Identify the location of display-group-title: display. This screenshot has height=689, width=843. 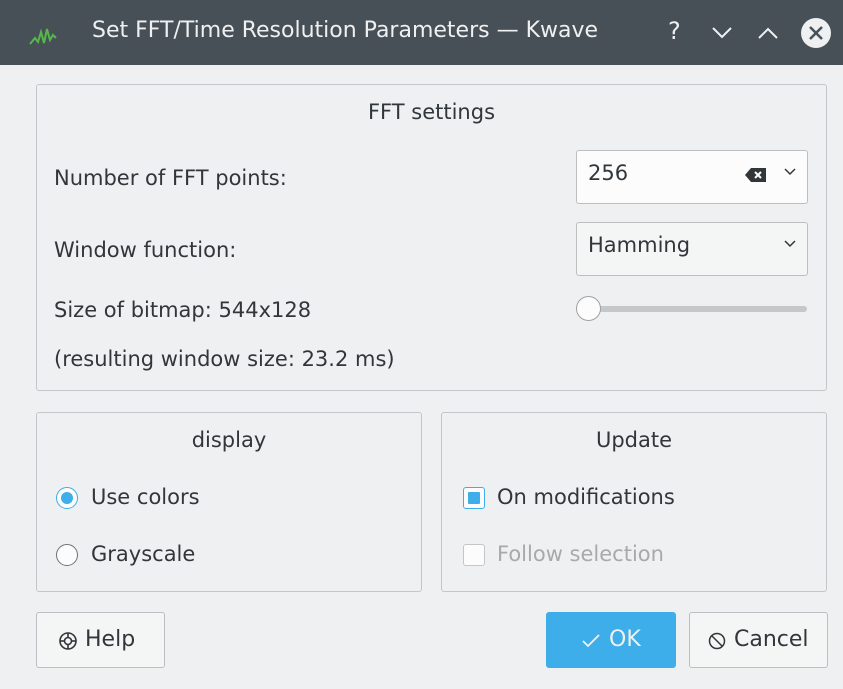
(229, 440).